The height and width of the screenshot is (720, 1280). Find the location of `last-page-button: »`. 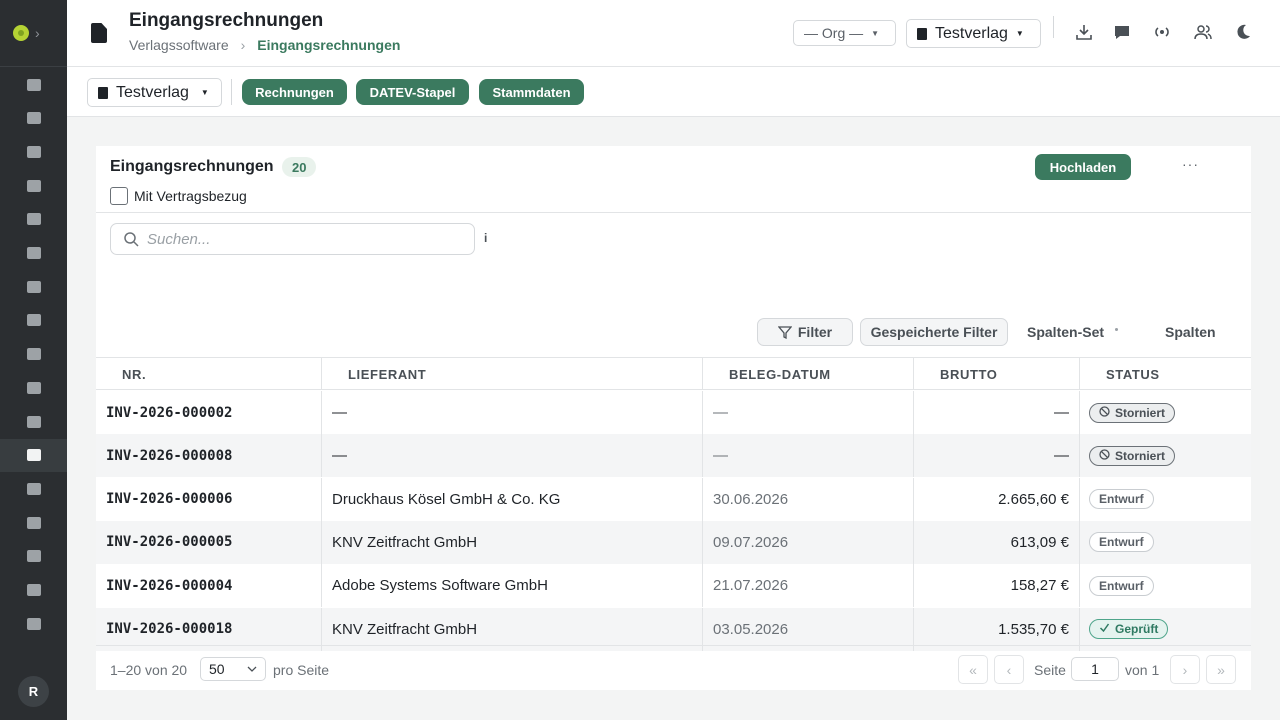

last-page-button: » is located at coordinates (1221, 669).